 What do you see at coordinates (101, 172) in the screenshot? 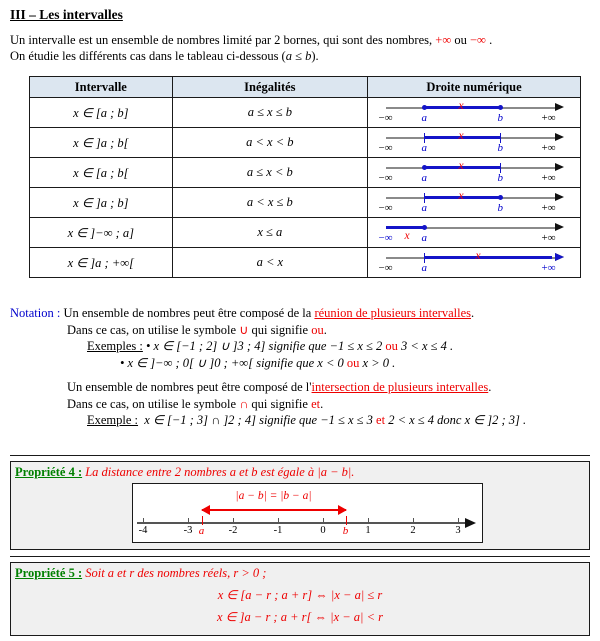
I see `cell-interval: x ∈ [a ; b[` at bounding box center [101, 172].